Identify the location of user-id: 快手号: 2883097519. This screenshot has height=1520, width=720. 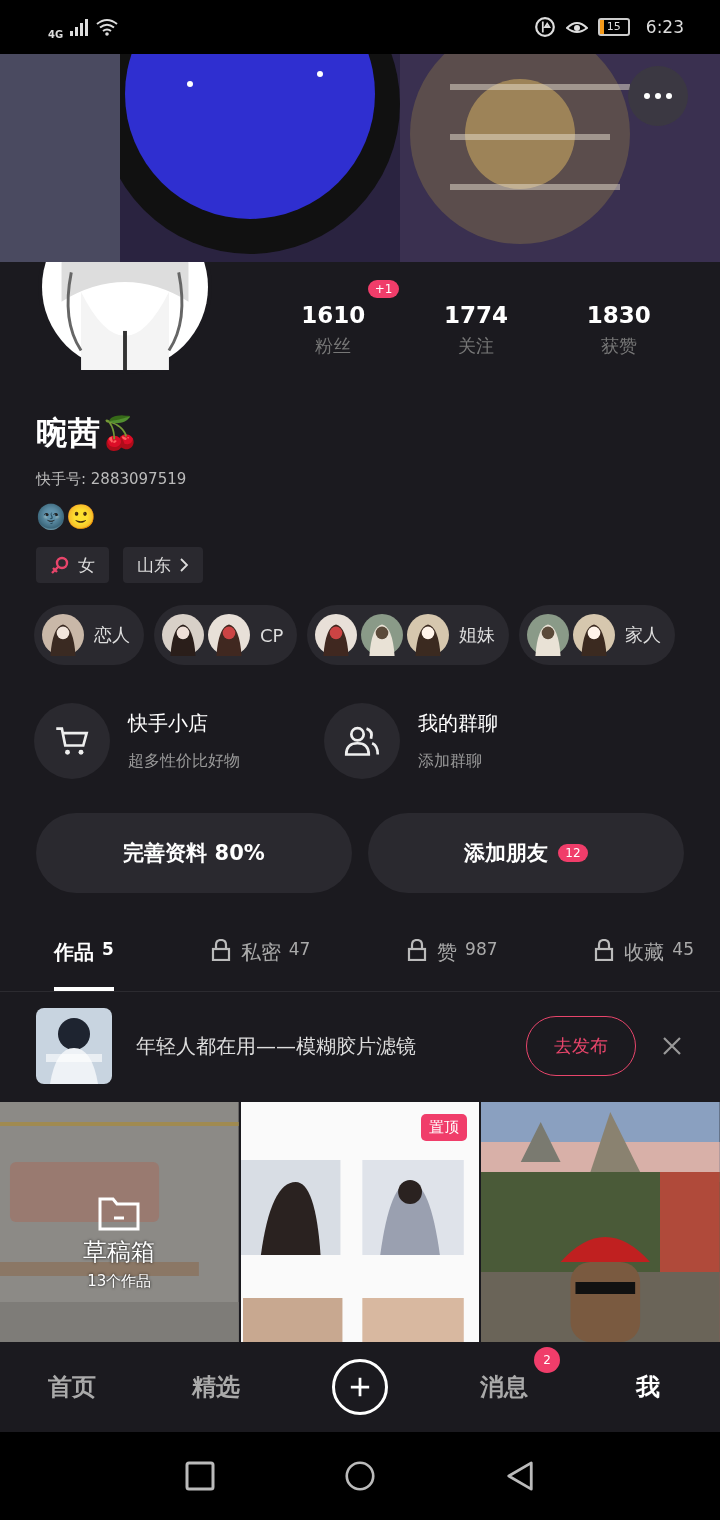
(111, 479).